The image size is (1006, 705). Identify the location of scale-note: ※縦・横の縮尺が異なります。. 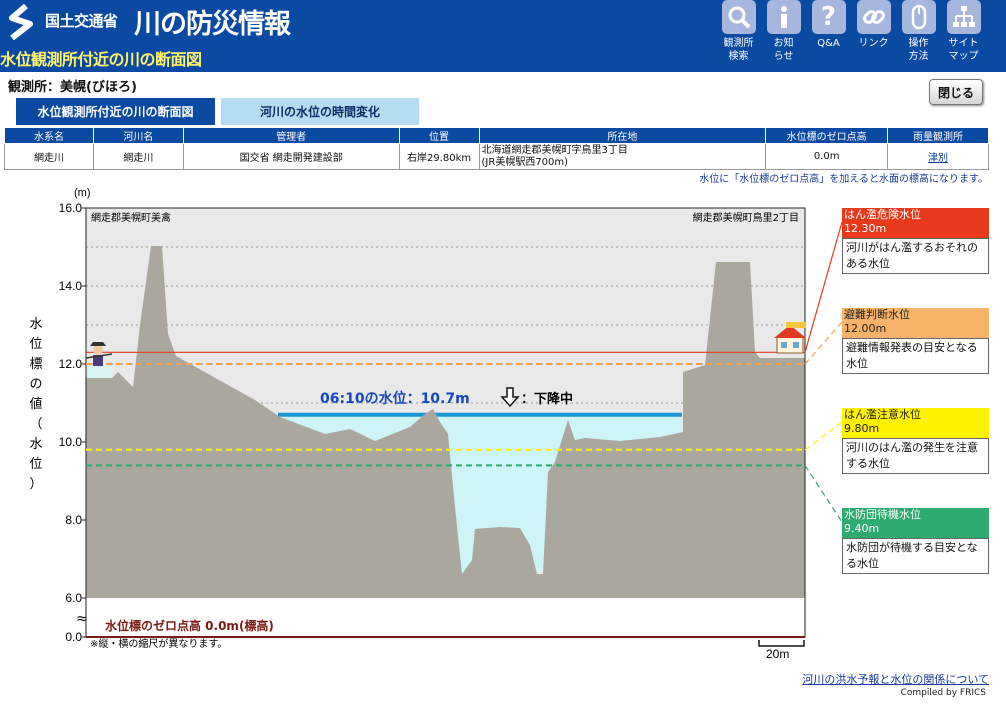
(158, 643).